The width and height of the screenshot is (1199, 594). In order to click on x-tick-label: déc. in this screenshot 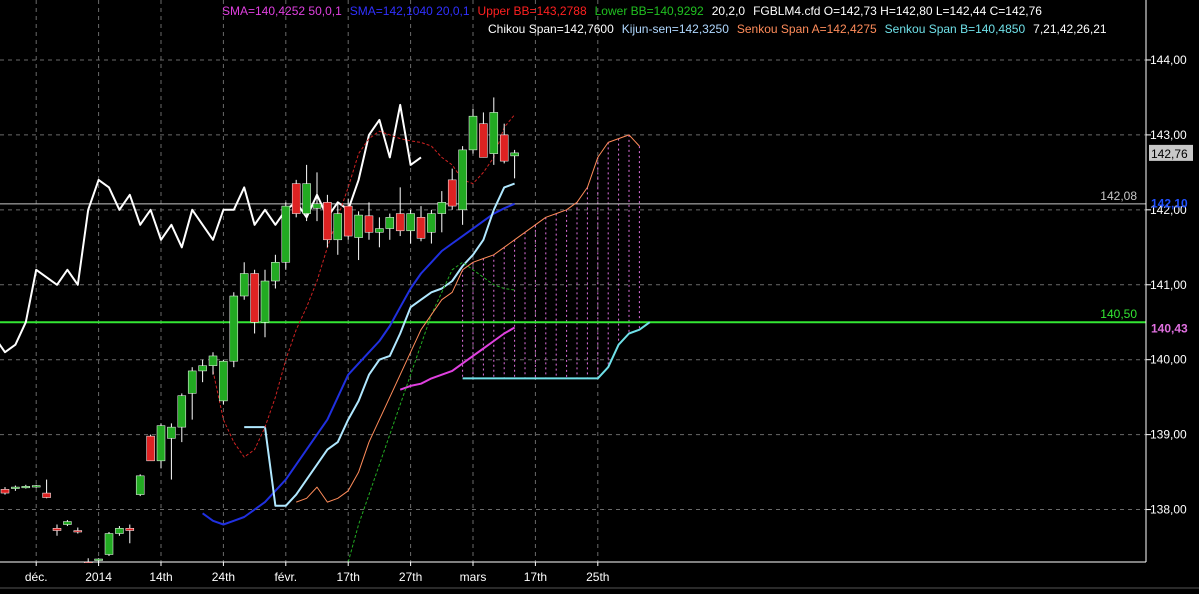, I will do `click(36, 577)`.